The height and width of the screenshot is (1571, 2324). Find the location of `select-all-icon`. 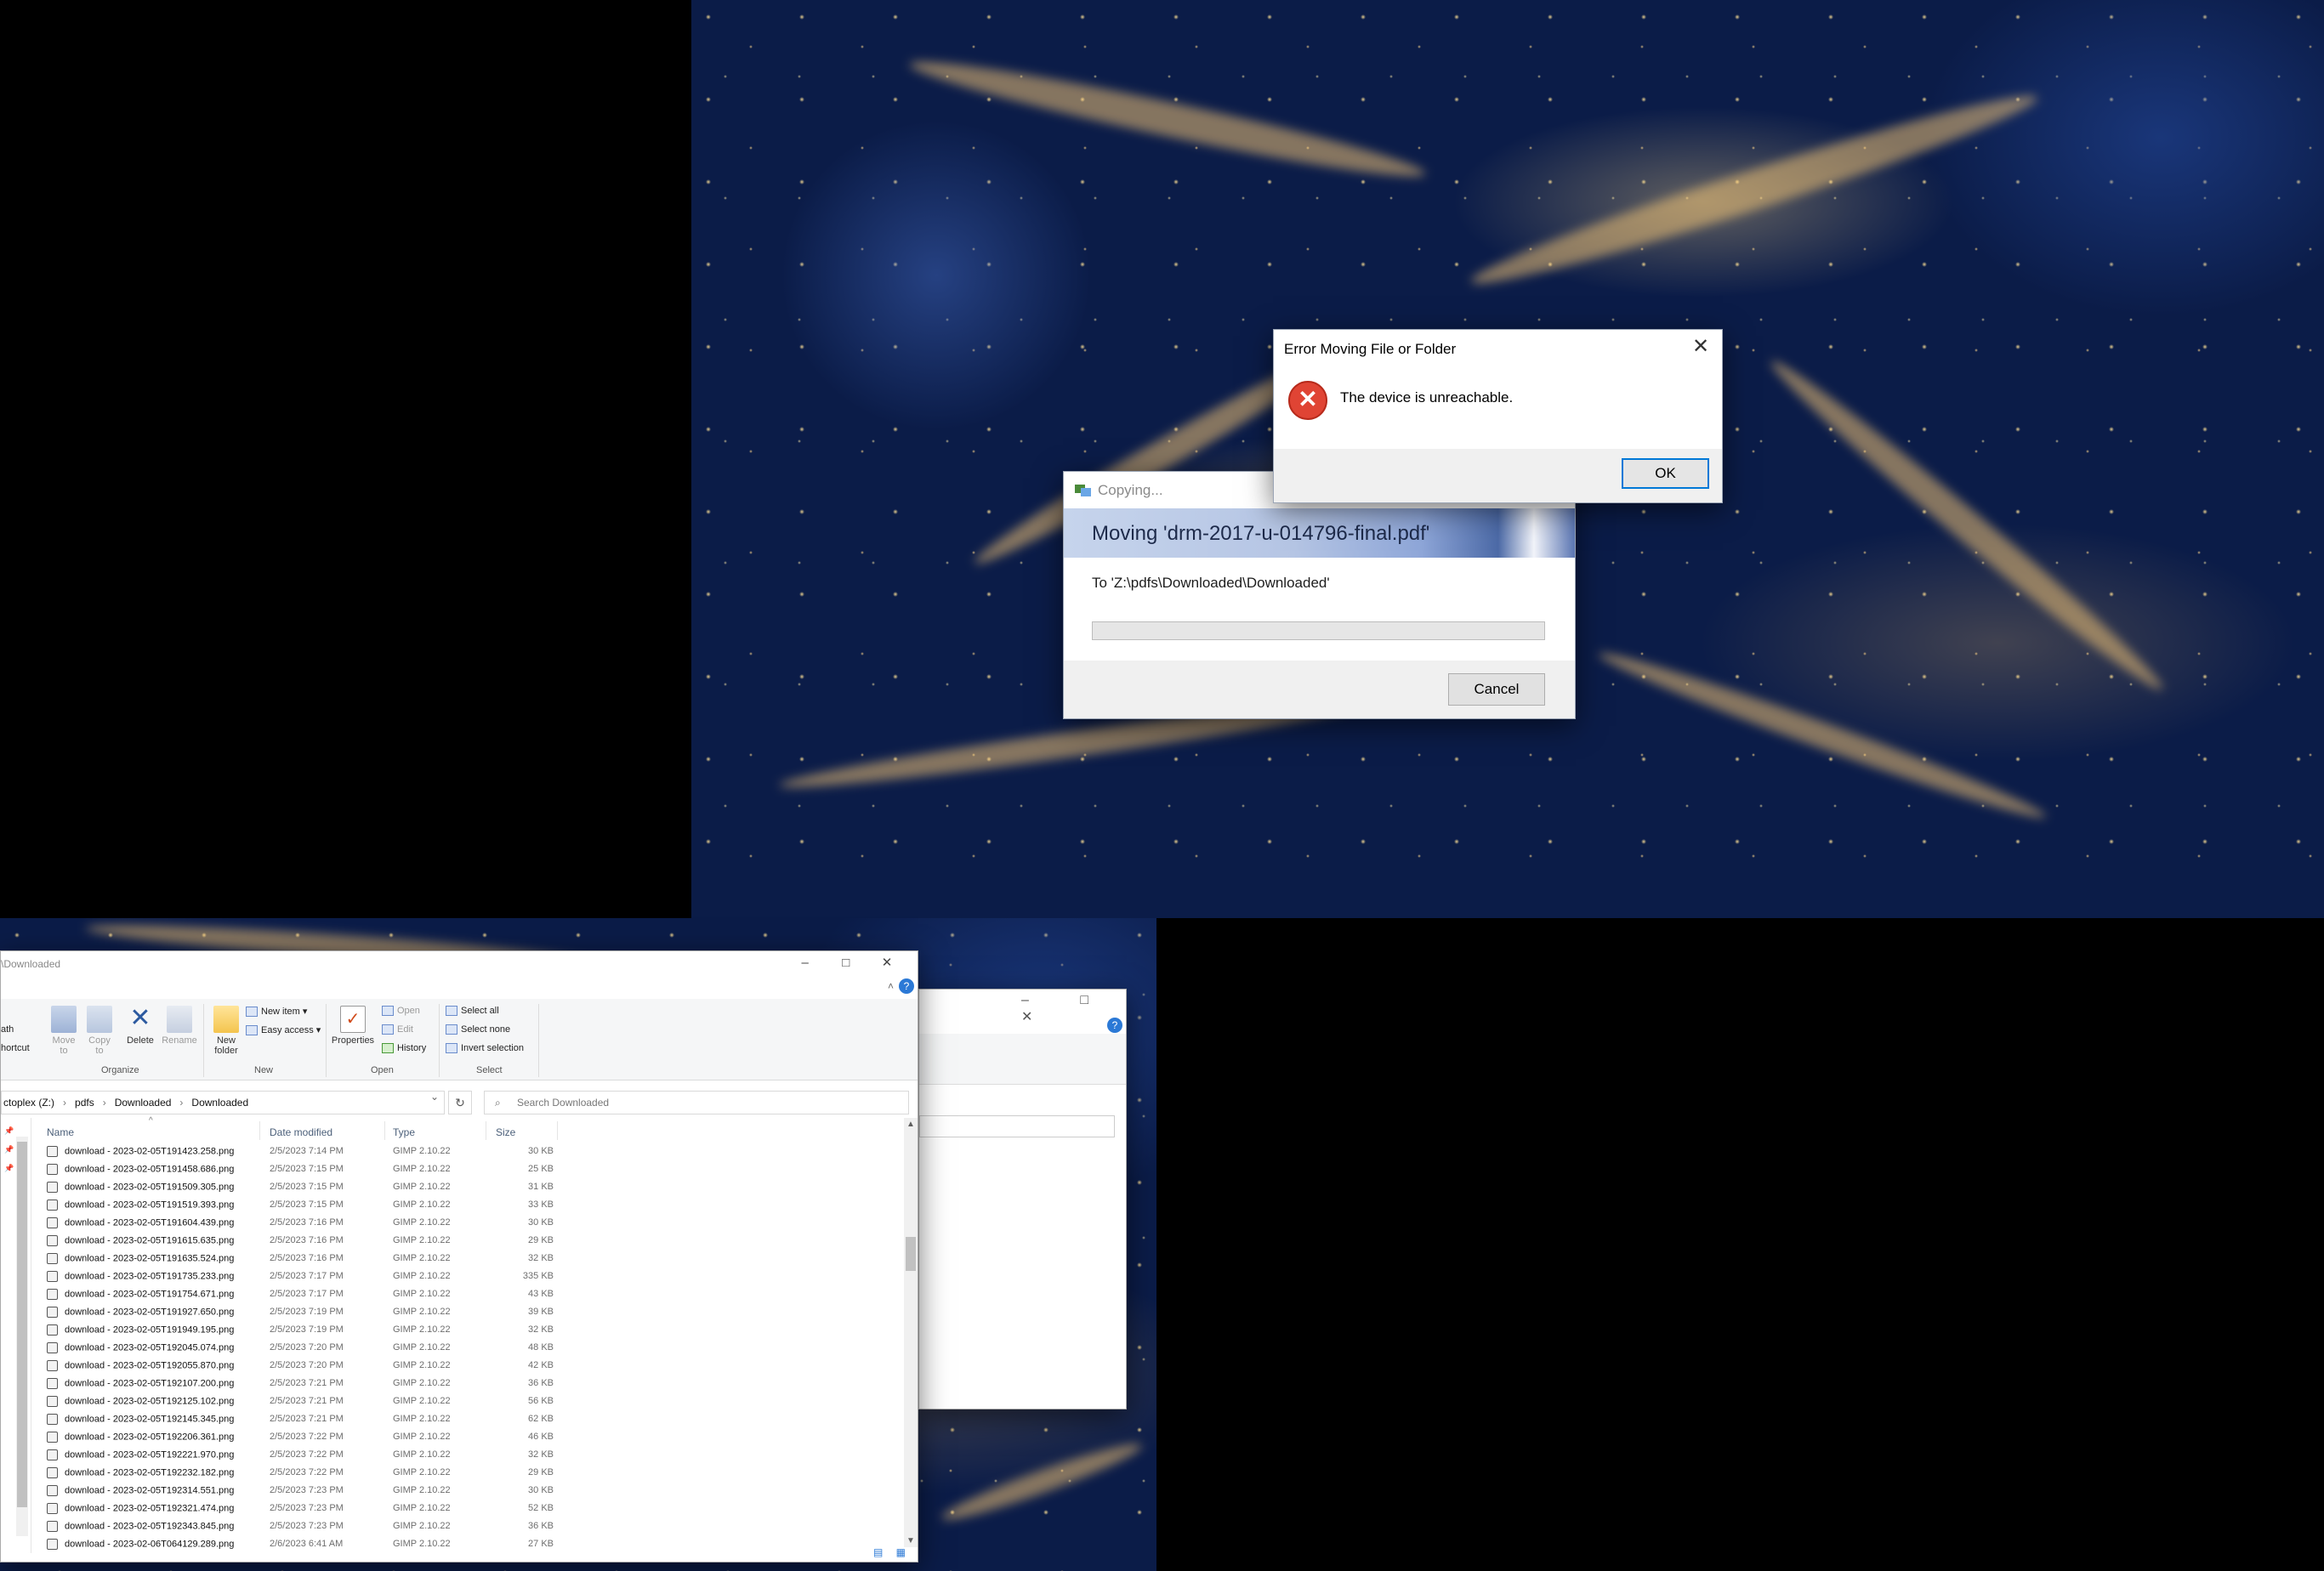

select-all-icon is located at coordinates (451, 1011).